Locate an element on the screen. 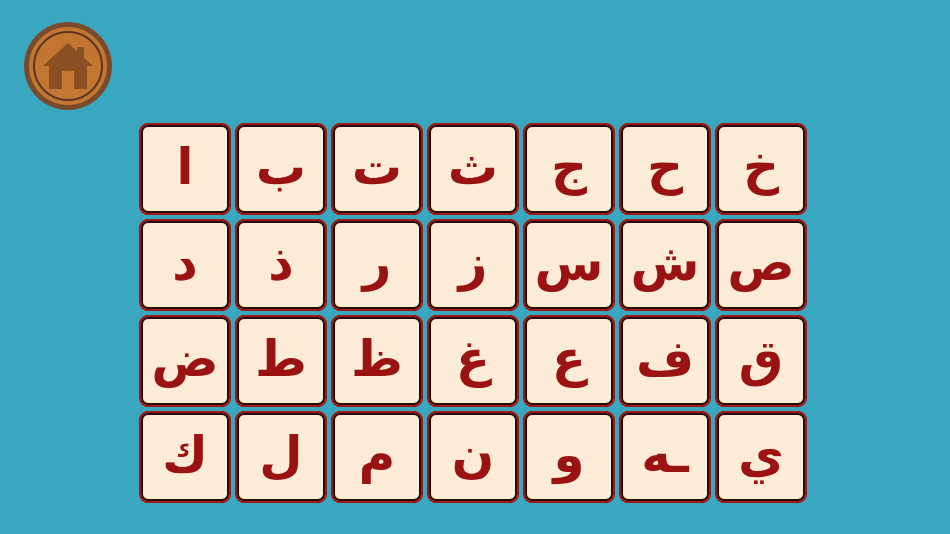 Image resolution: width=950 pixels, height=534 pixels. letter-tile: خ is located at coordinates (761, 169).